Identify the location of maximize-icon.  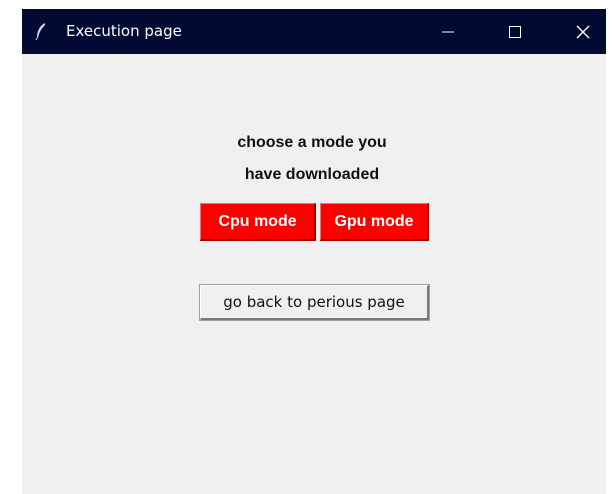
(515, 31).